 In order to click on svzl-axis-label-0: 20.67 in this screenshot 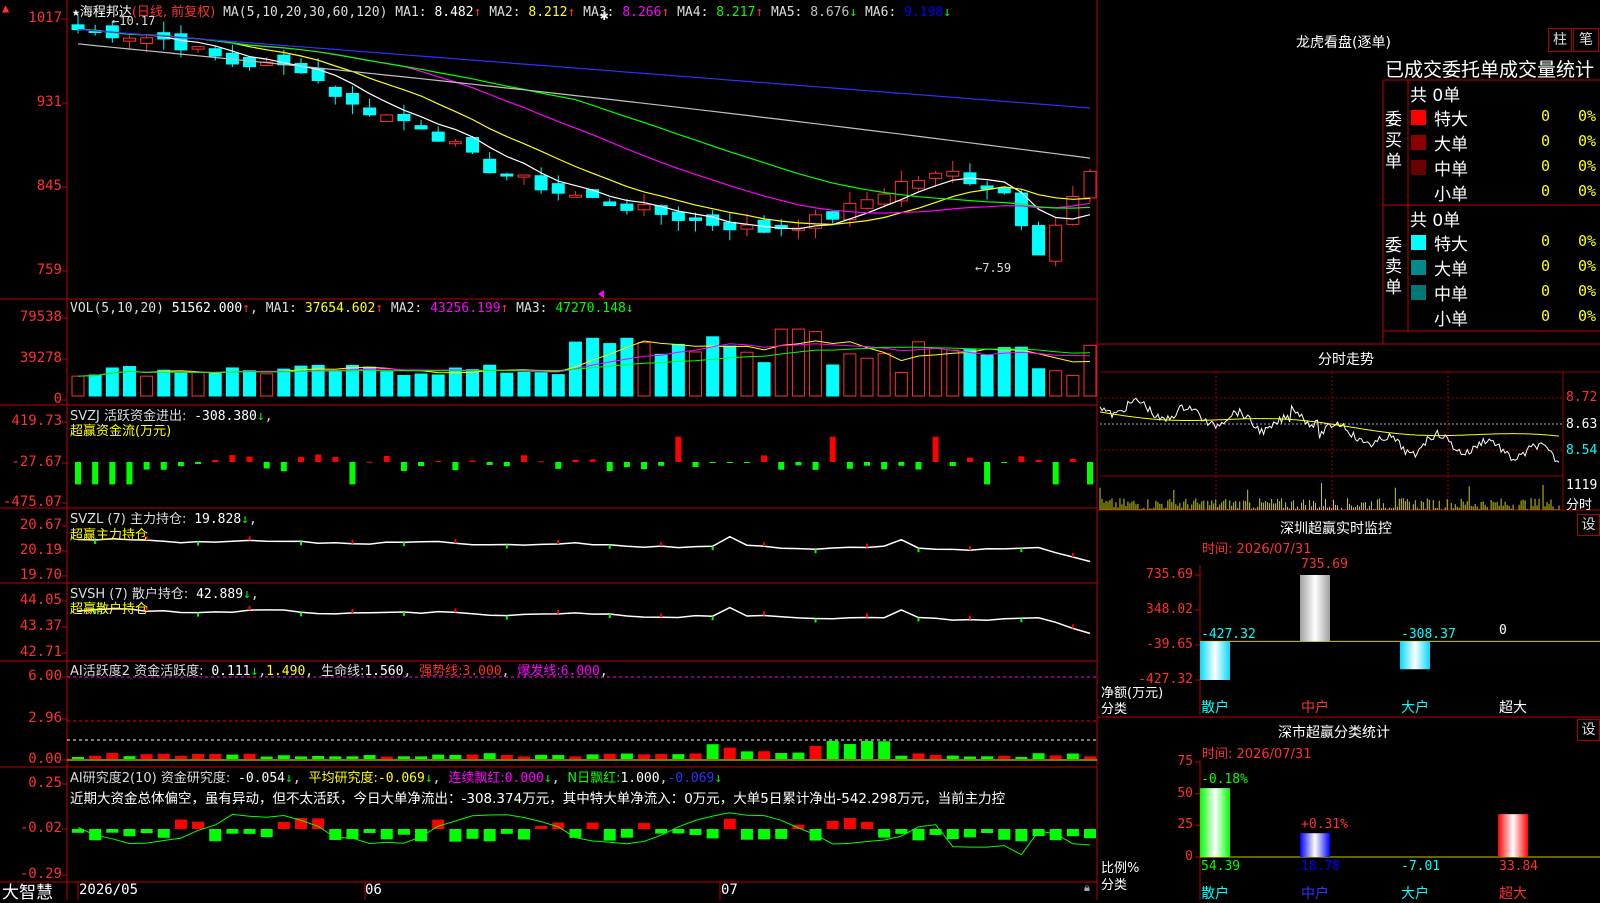, I will do `click(40, 525)`.